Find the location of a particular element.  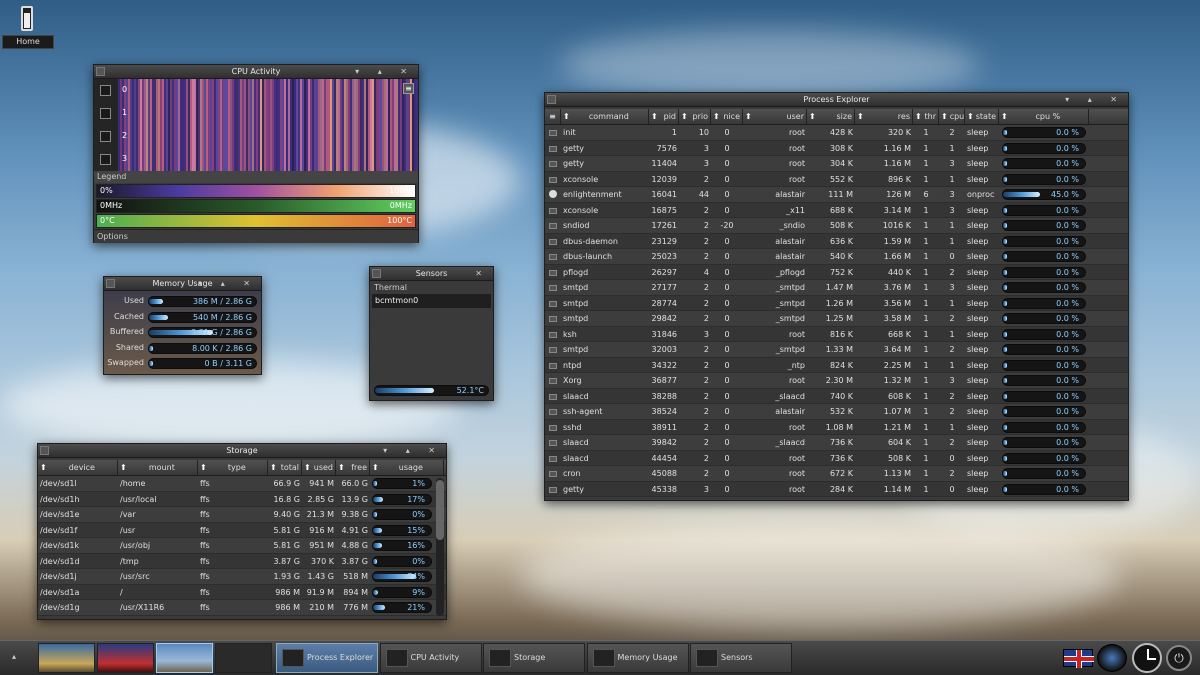

table-row: /dev/sd1g/usr/X11R6 ffs 986 M 210 M 776 M 21% is located at coordinates (242, 608).